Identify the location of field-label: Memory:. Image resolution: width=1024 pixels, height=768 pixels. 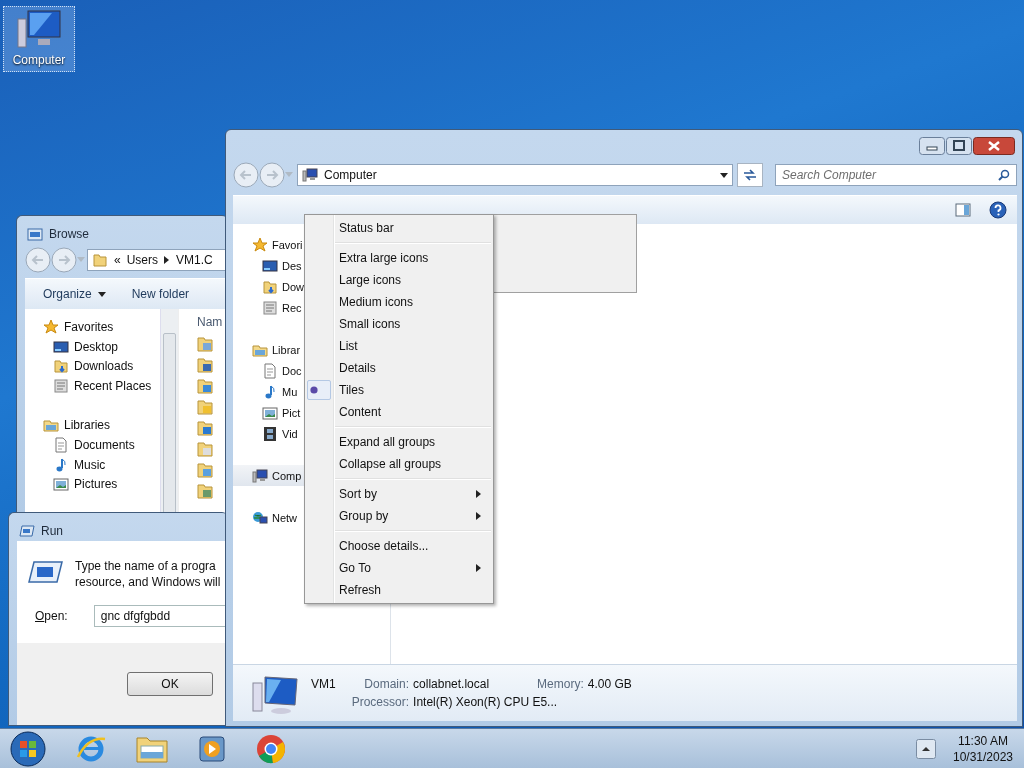
(560, 684).